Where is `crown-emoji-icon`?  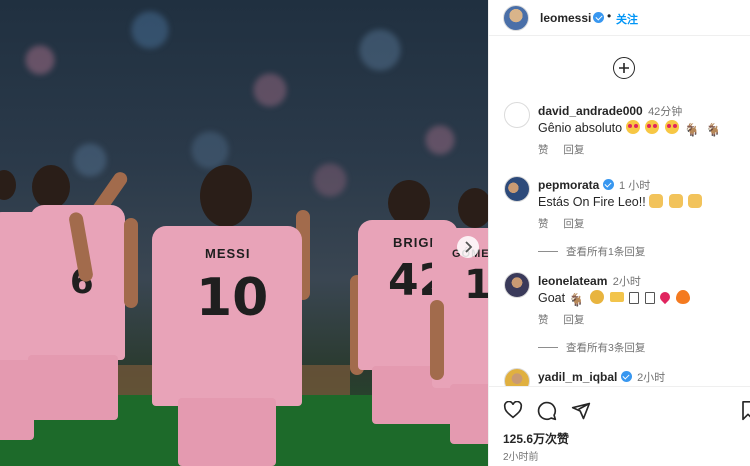 crown-emoji-icon is located at coordinates (616, 297).